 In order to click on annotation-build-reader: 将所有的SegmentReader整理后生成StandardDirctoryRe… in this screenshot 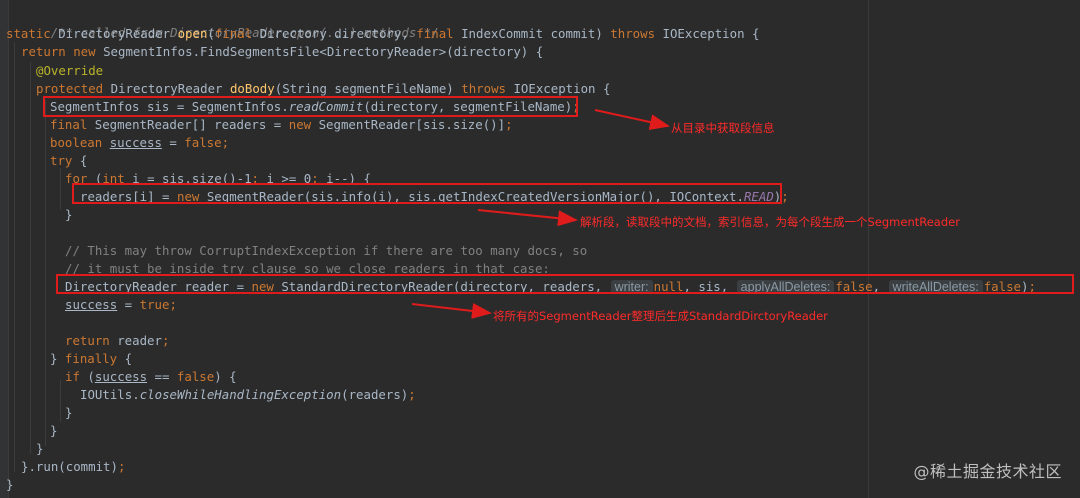, I will do `click(660, 316)`.